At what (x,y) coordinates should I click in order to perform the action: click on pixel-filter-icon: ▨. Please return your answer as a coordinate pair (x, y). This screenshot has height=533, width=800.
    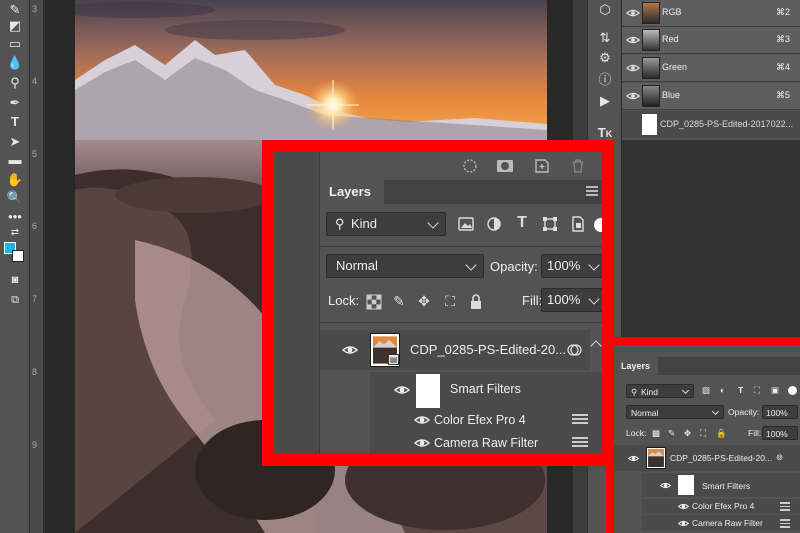
    Looking at the image, I should click on (706, 390).